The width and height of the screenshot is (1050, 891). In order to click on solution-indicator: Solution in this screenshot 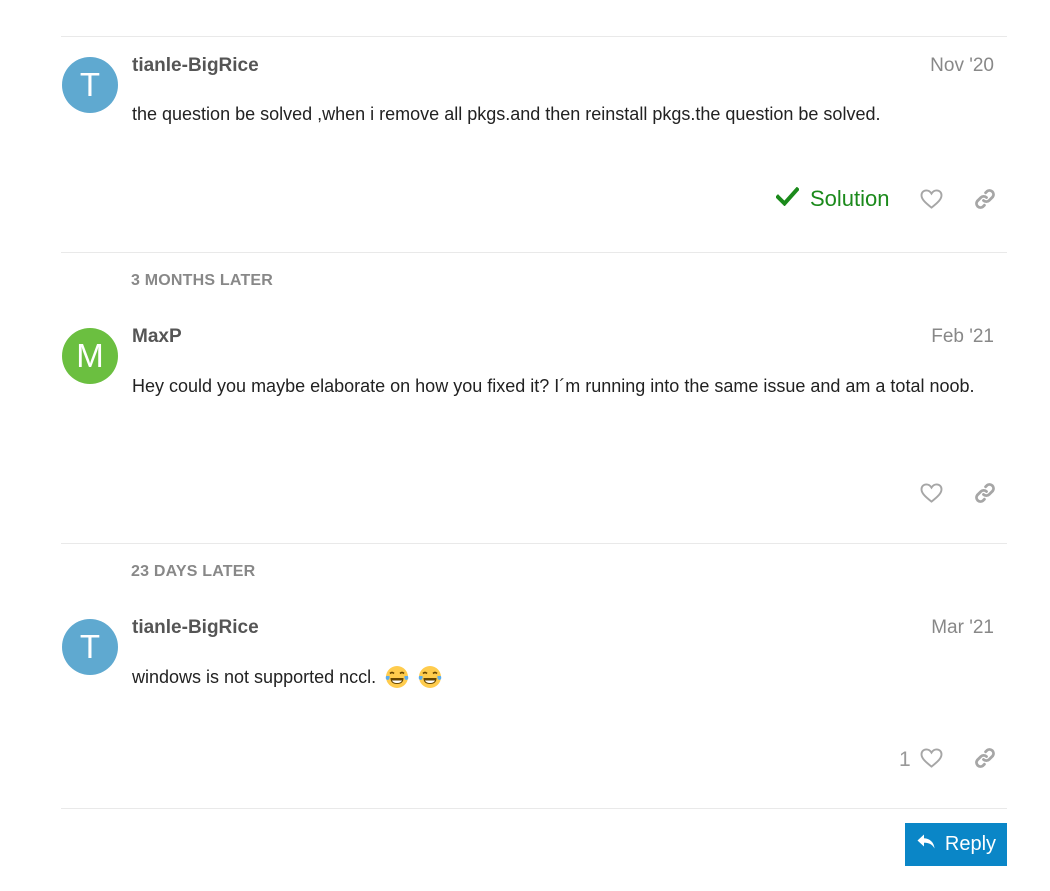, I will do `click(832, 199)`.